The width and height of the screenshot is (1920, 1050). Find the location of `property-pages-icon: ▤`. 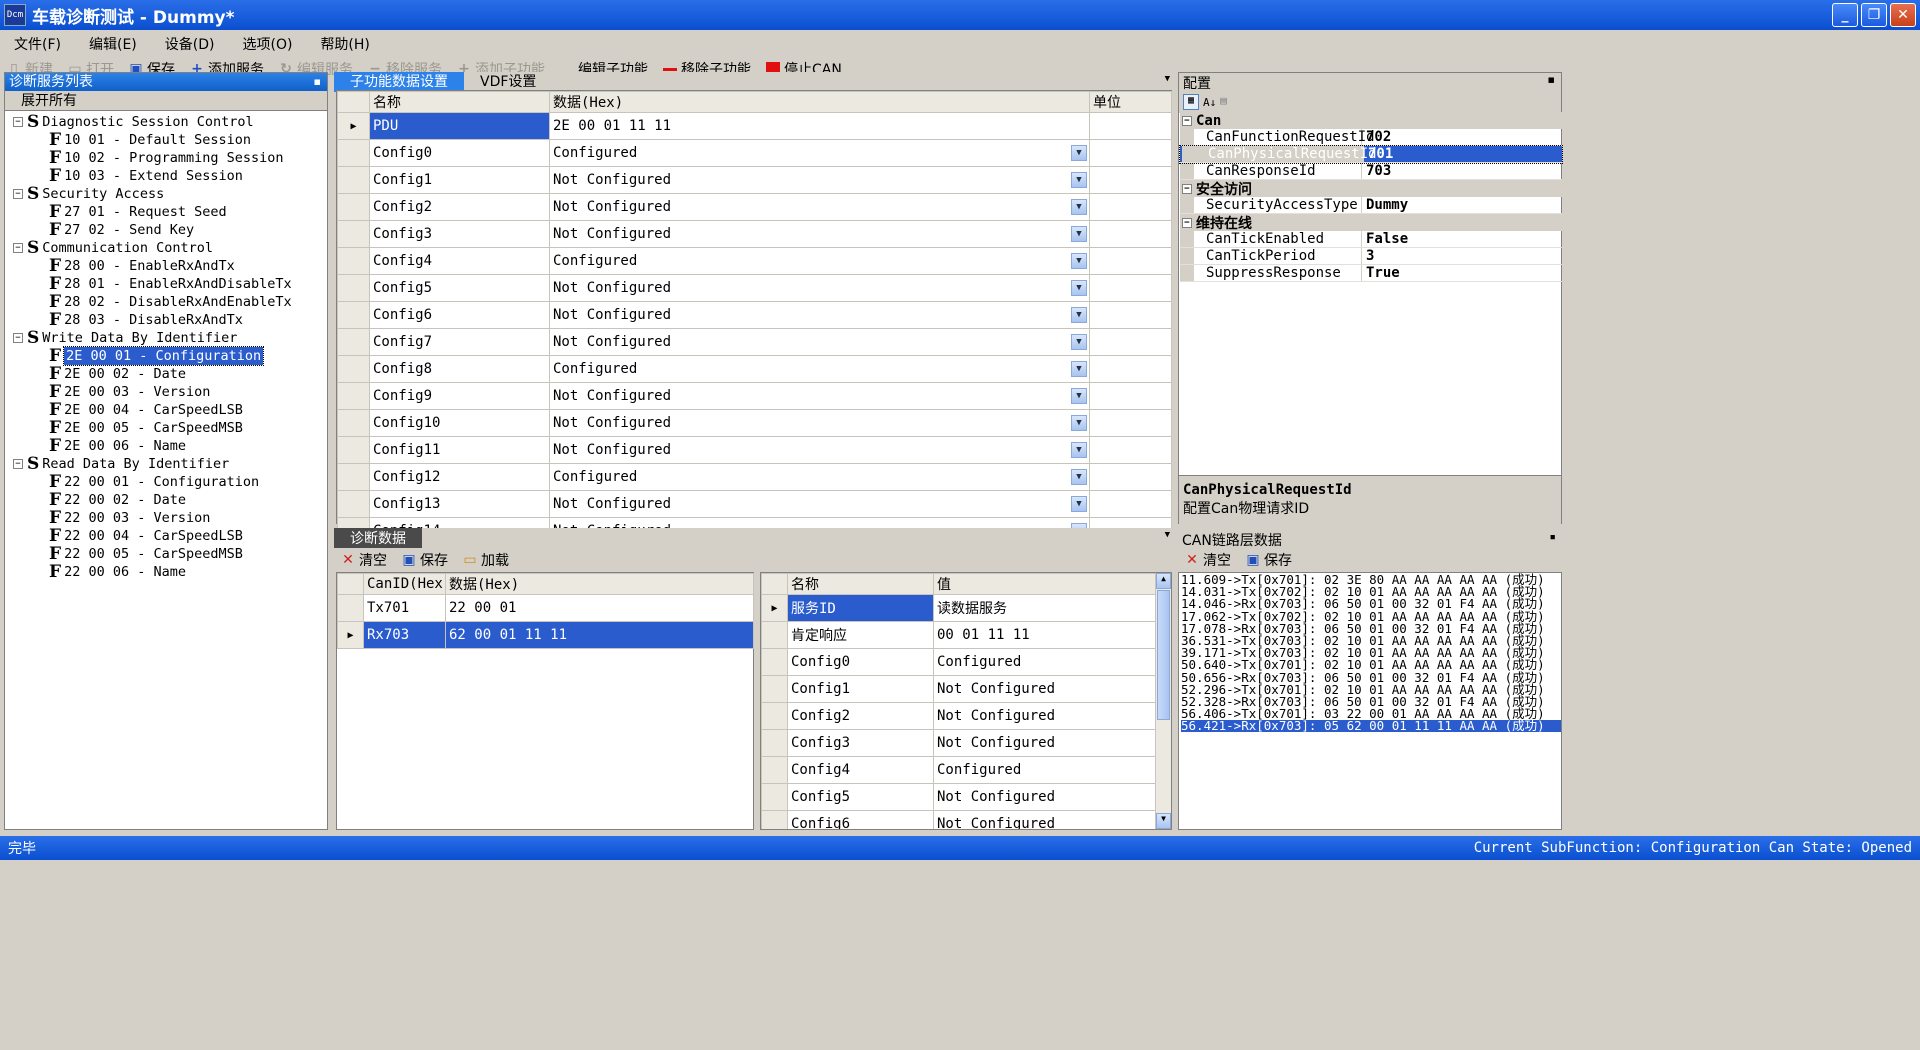

property-pages-icon: ▤ is located at coordinates (1228, 102).